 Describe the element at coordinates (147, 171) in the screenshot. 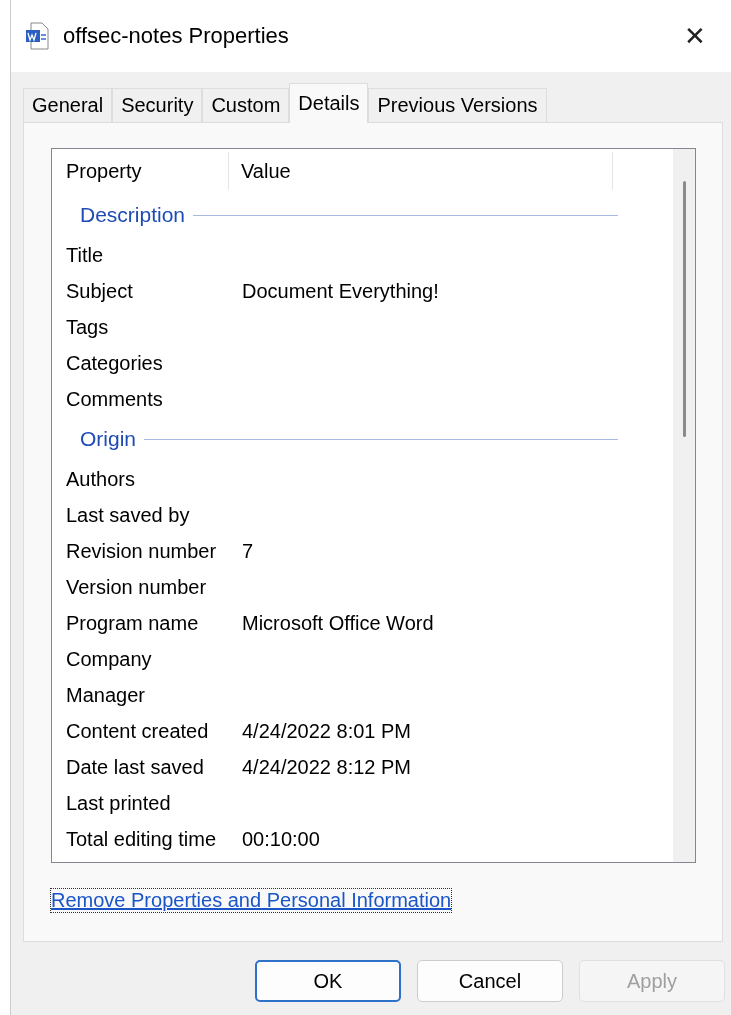

I see `column-header: Property` at that location.